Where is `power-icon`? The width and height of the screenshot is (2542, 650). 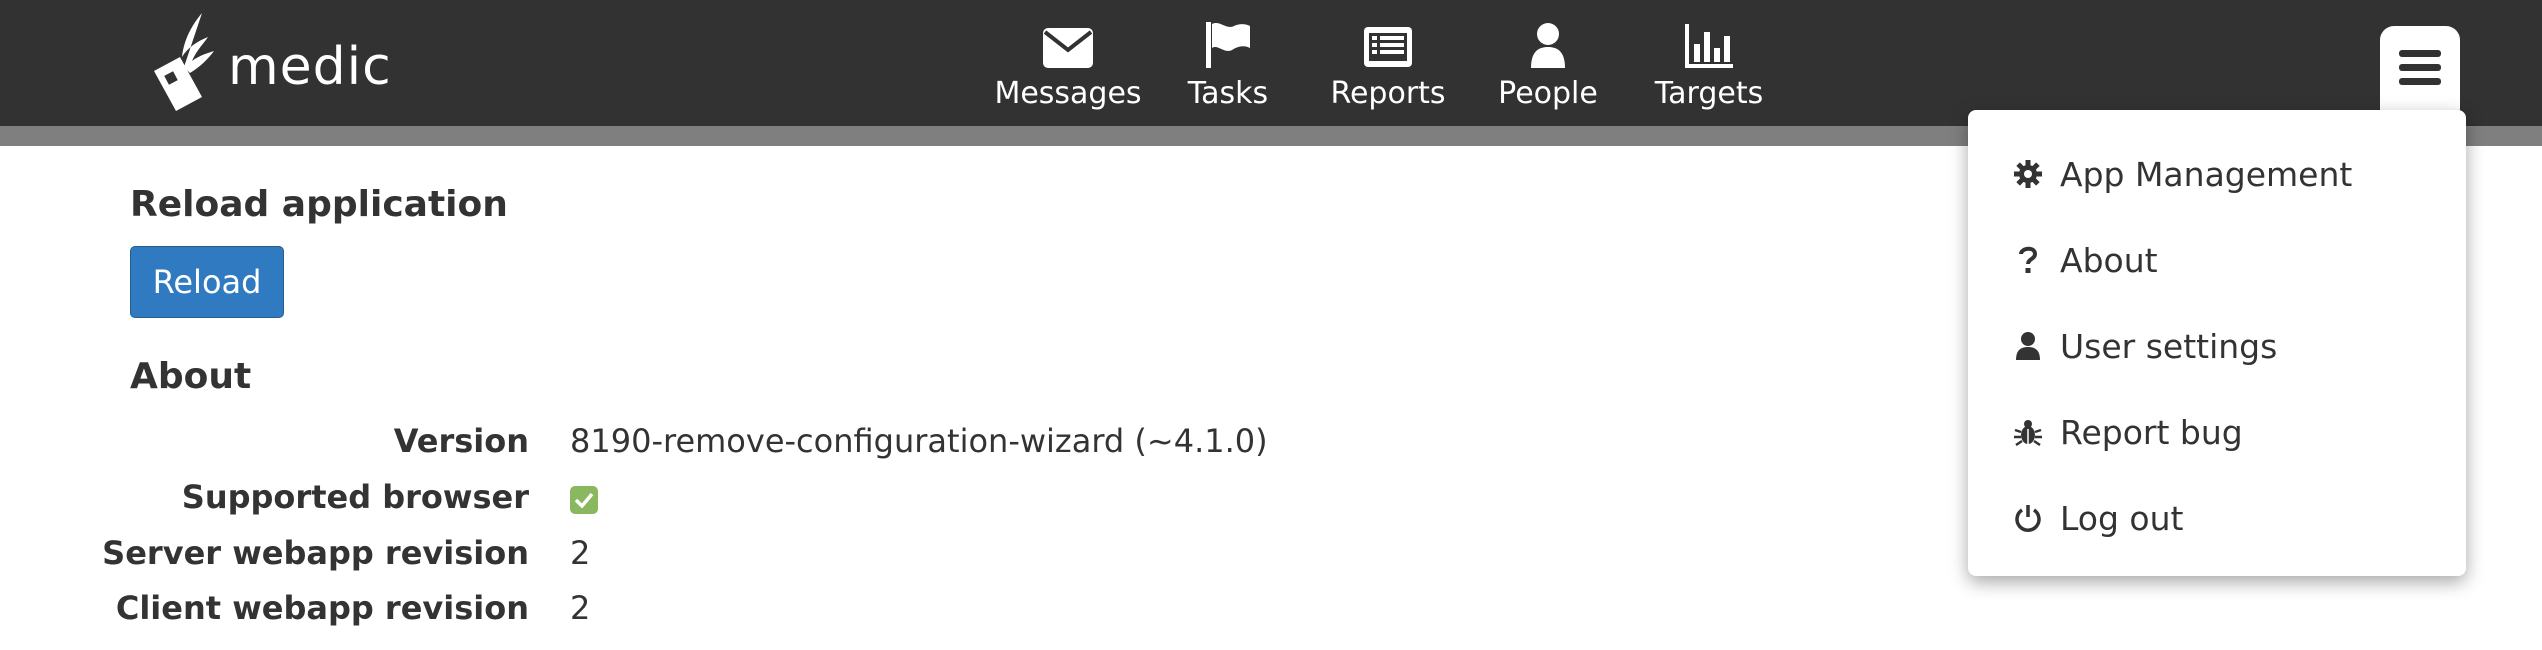
power-icon is located at coordinates (2028, 518).